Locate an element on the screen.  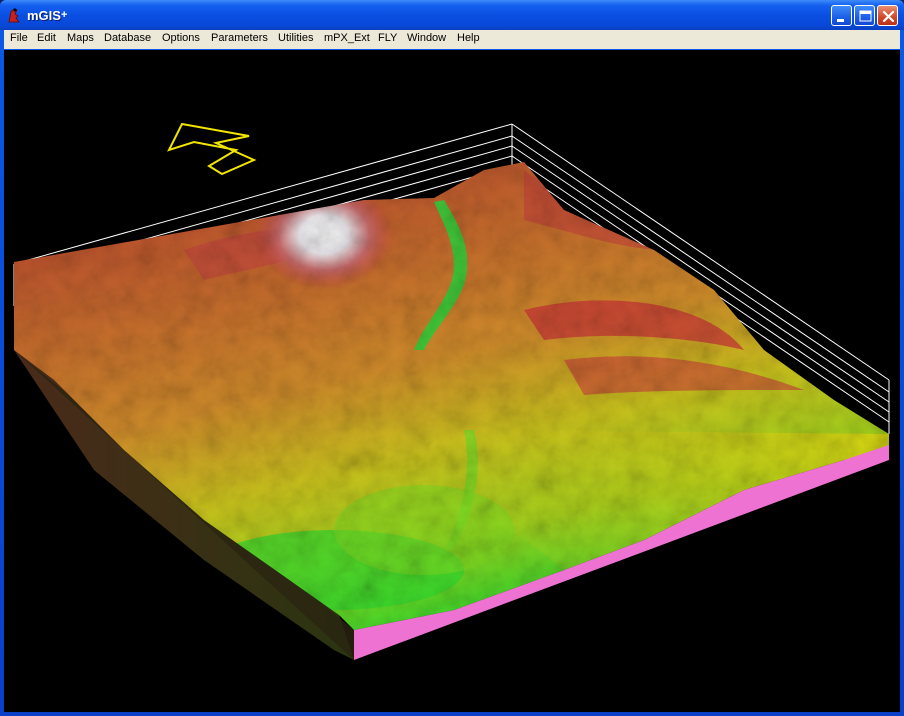
menu-file: File is located at coordinates (19, 38).